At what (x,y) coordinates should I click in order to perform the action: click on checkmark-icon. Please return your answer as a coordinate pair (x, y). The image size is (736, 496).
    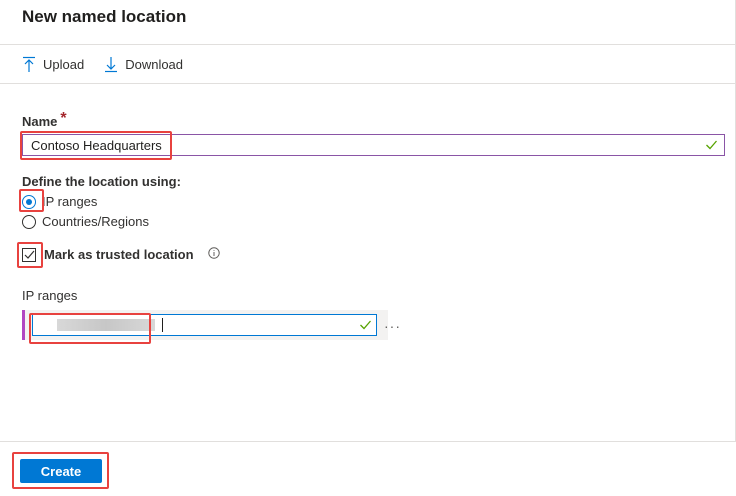
    Looking at the image, I should click on (29, 254).